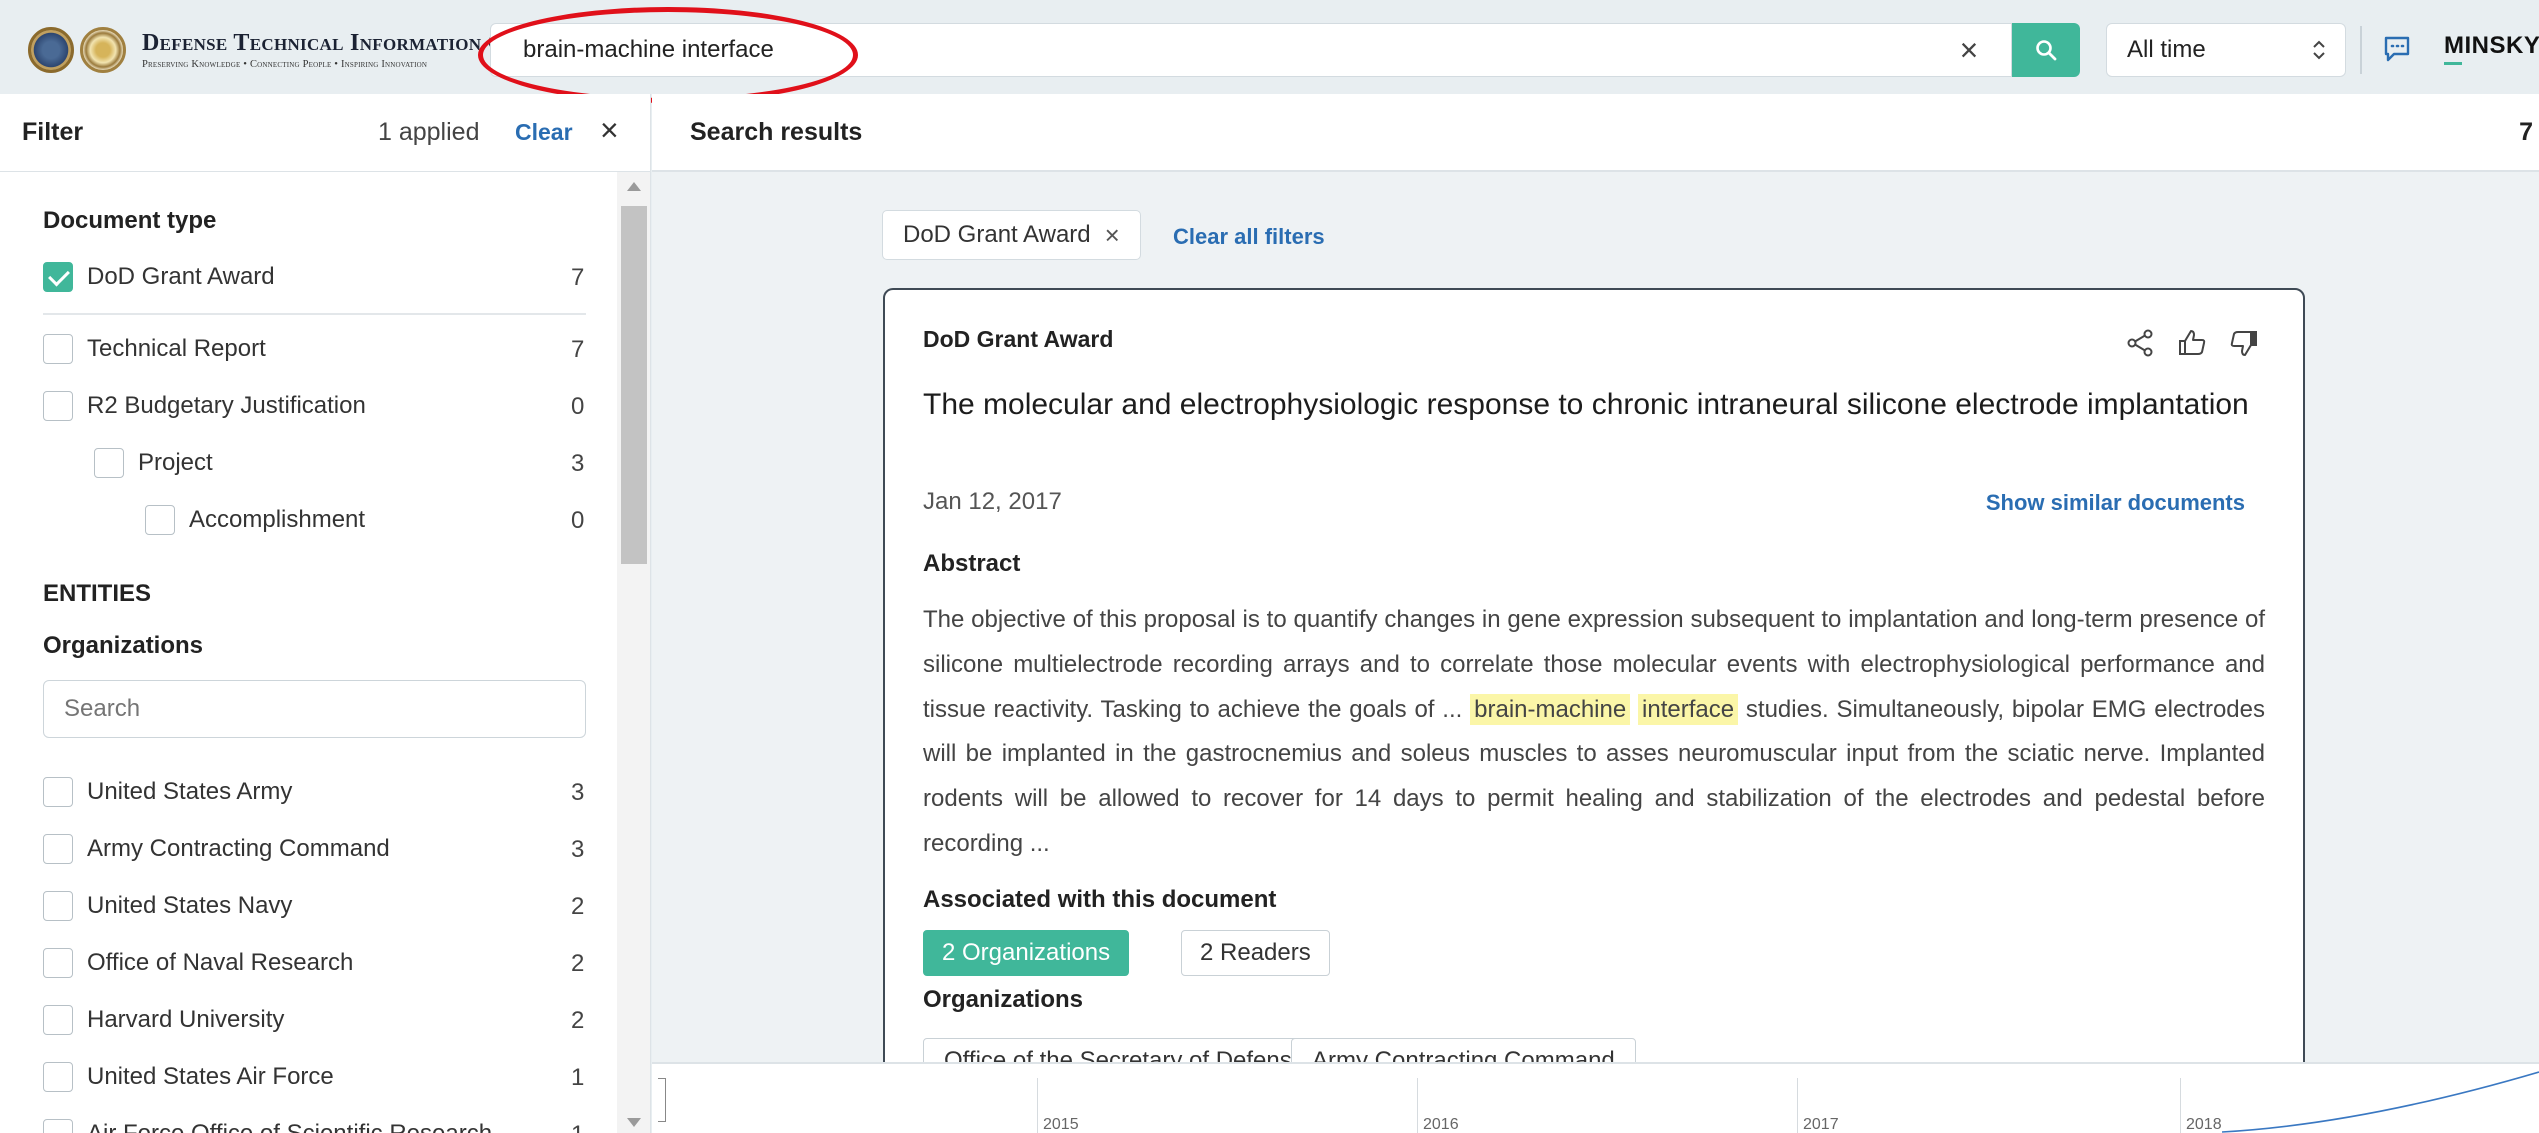 The width and height of the screenshot is (2539, 1133). Describe the element at coordinates (1441, 1124) in the screenshot. I see `timeline-year: 2016` at that location.